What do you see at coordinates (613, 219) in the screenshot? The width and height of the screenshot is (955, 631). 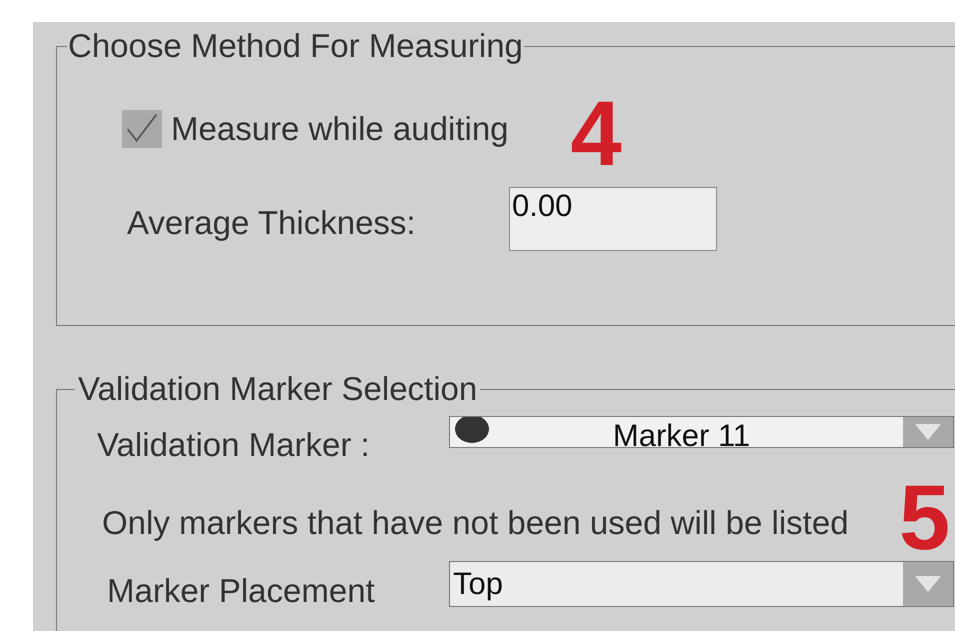 I see `thickness-field: 0.00` at bounding box center [613, 219].